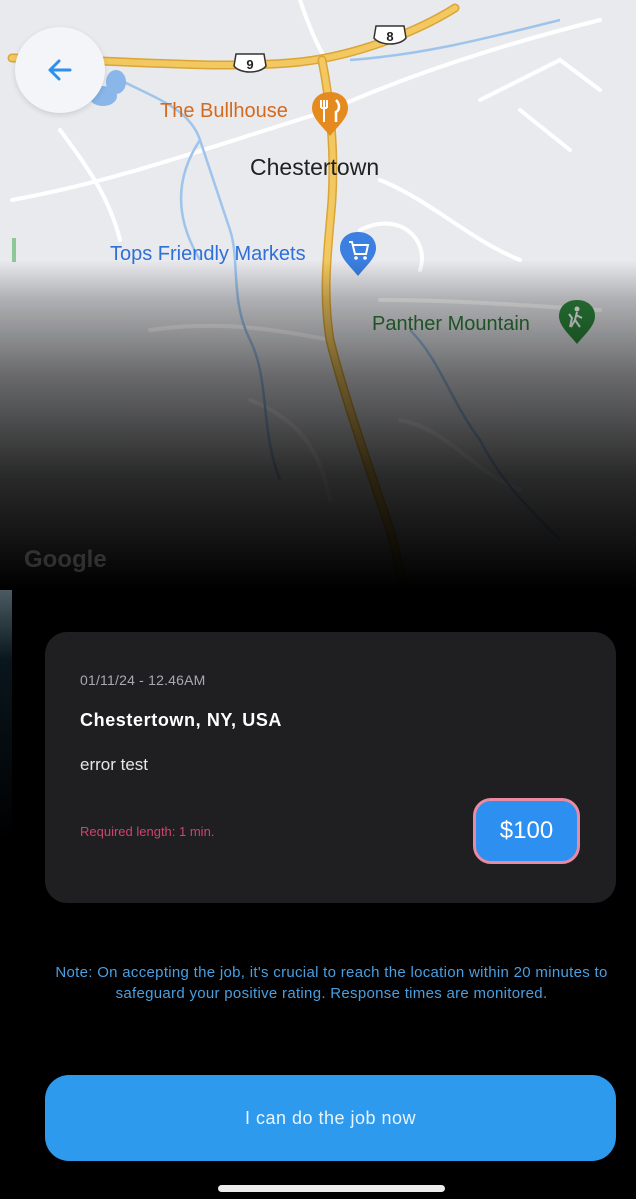 The height and width of the screenshot is (1199, 636). What do you see at coordinates (330, 1118) in the screenshot?
I see `accept-job-button: I can do the job now` at bounding box center [330, 1118].